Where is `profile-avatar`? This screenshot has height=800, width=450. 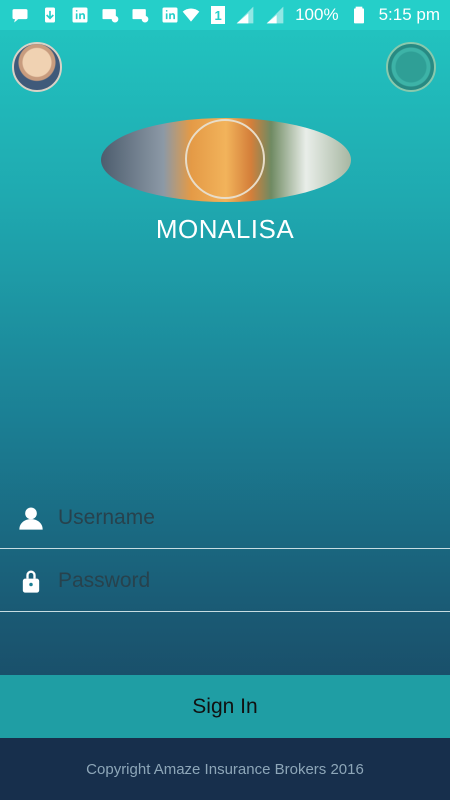
profile-avatar is located at coordinates (37, 67).